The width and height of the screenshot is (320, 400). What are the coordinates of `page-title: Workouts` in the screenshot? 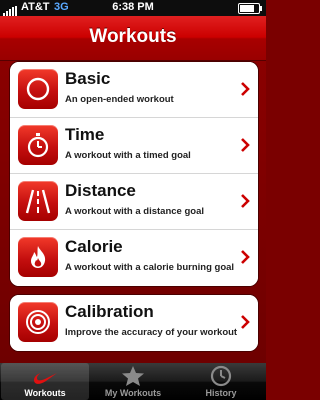 It's located at (133, 36).